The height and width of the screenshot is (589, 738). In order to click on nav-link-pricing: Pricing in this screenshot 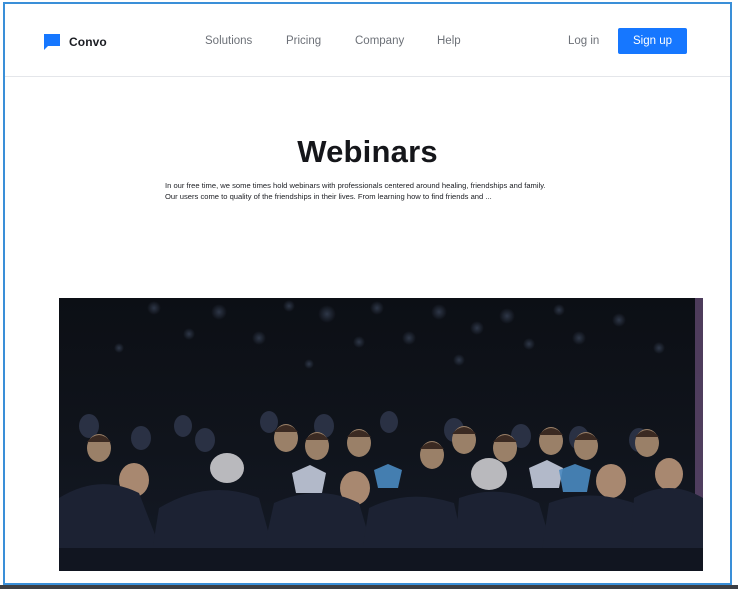, I will do `click(303, 41)`.